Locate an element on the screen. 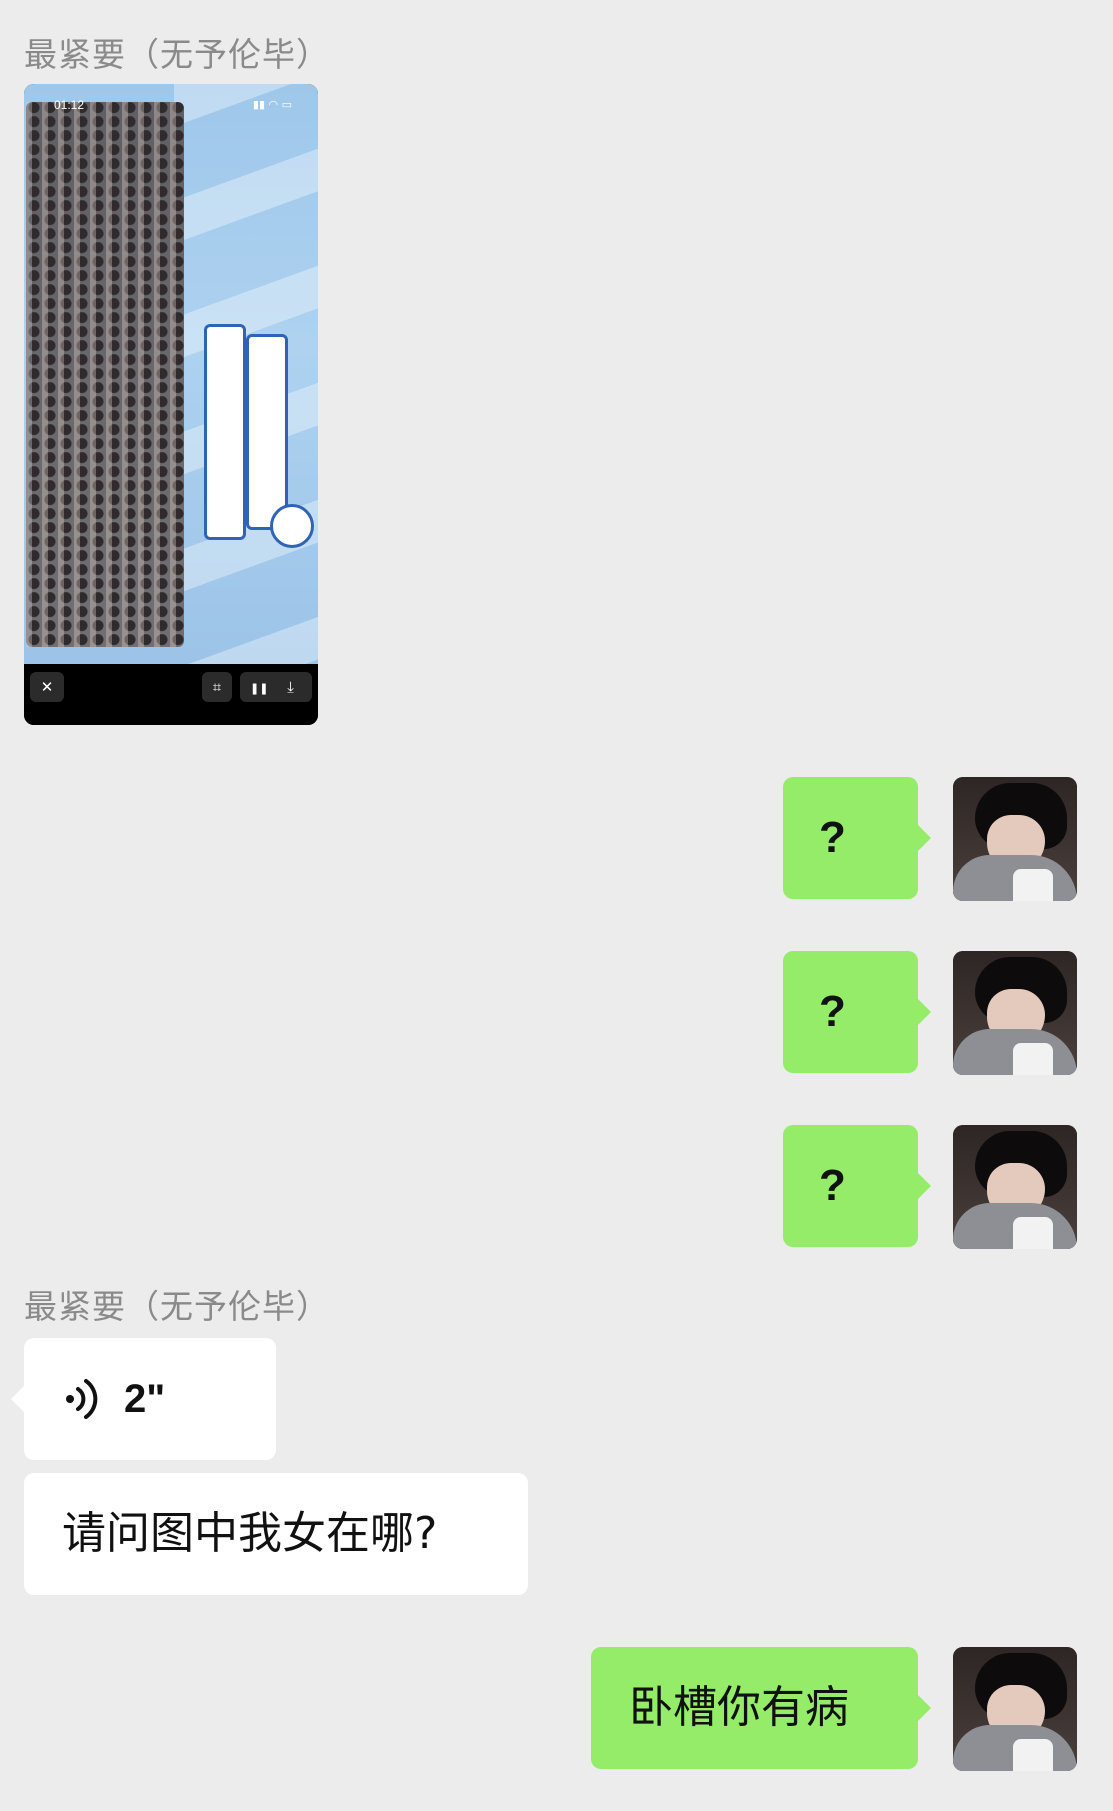  my-message-bubble: 卧槽你有病 is located at coordinates (761, 1708).